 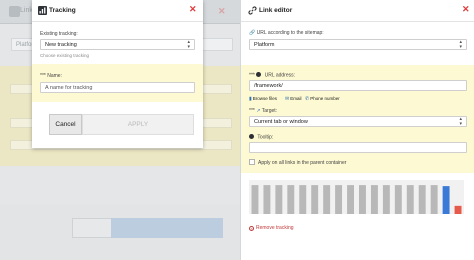 I want to click on tracking-dialog-header: Tracking ✕, so click(x=117, y=11).